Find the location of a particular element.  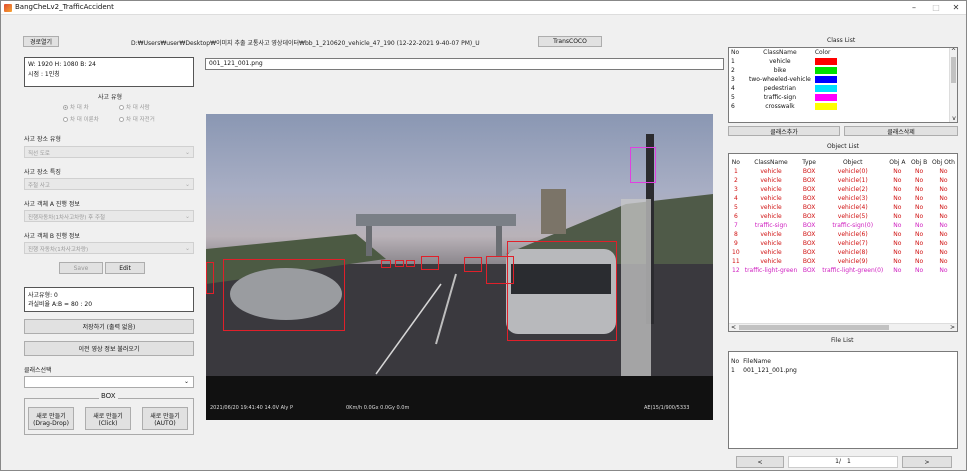

object-row: 6 vehicle BOX vehicle(5) No No No is located at coordinates (843, 216).